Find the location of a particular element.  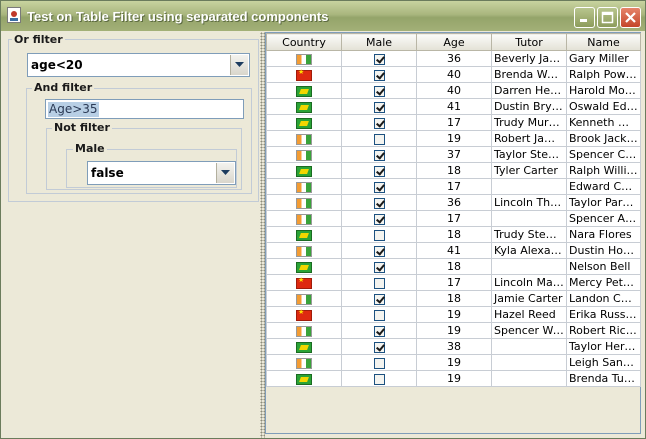

name-cell: Spencer Allen is located at coordinates (603, 218).